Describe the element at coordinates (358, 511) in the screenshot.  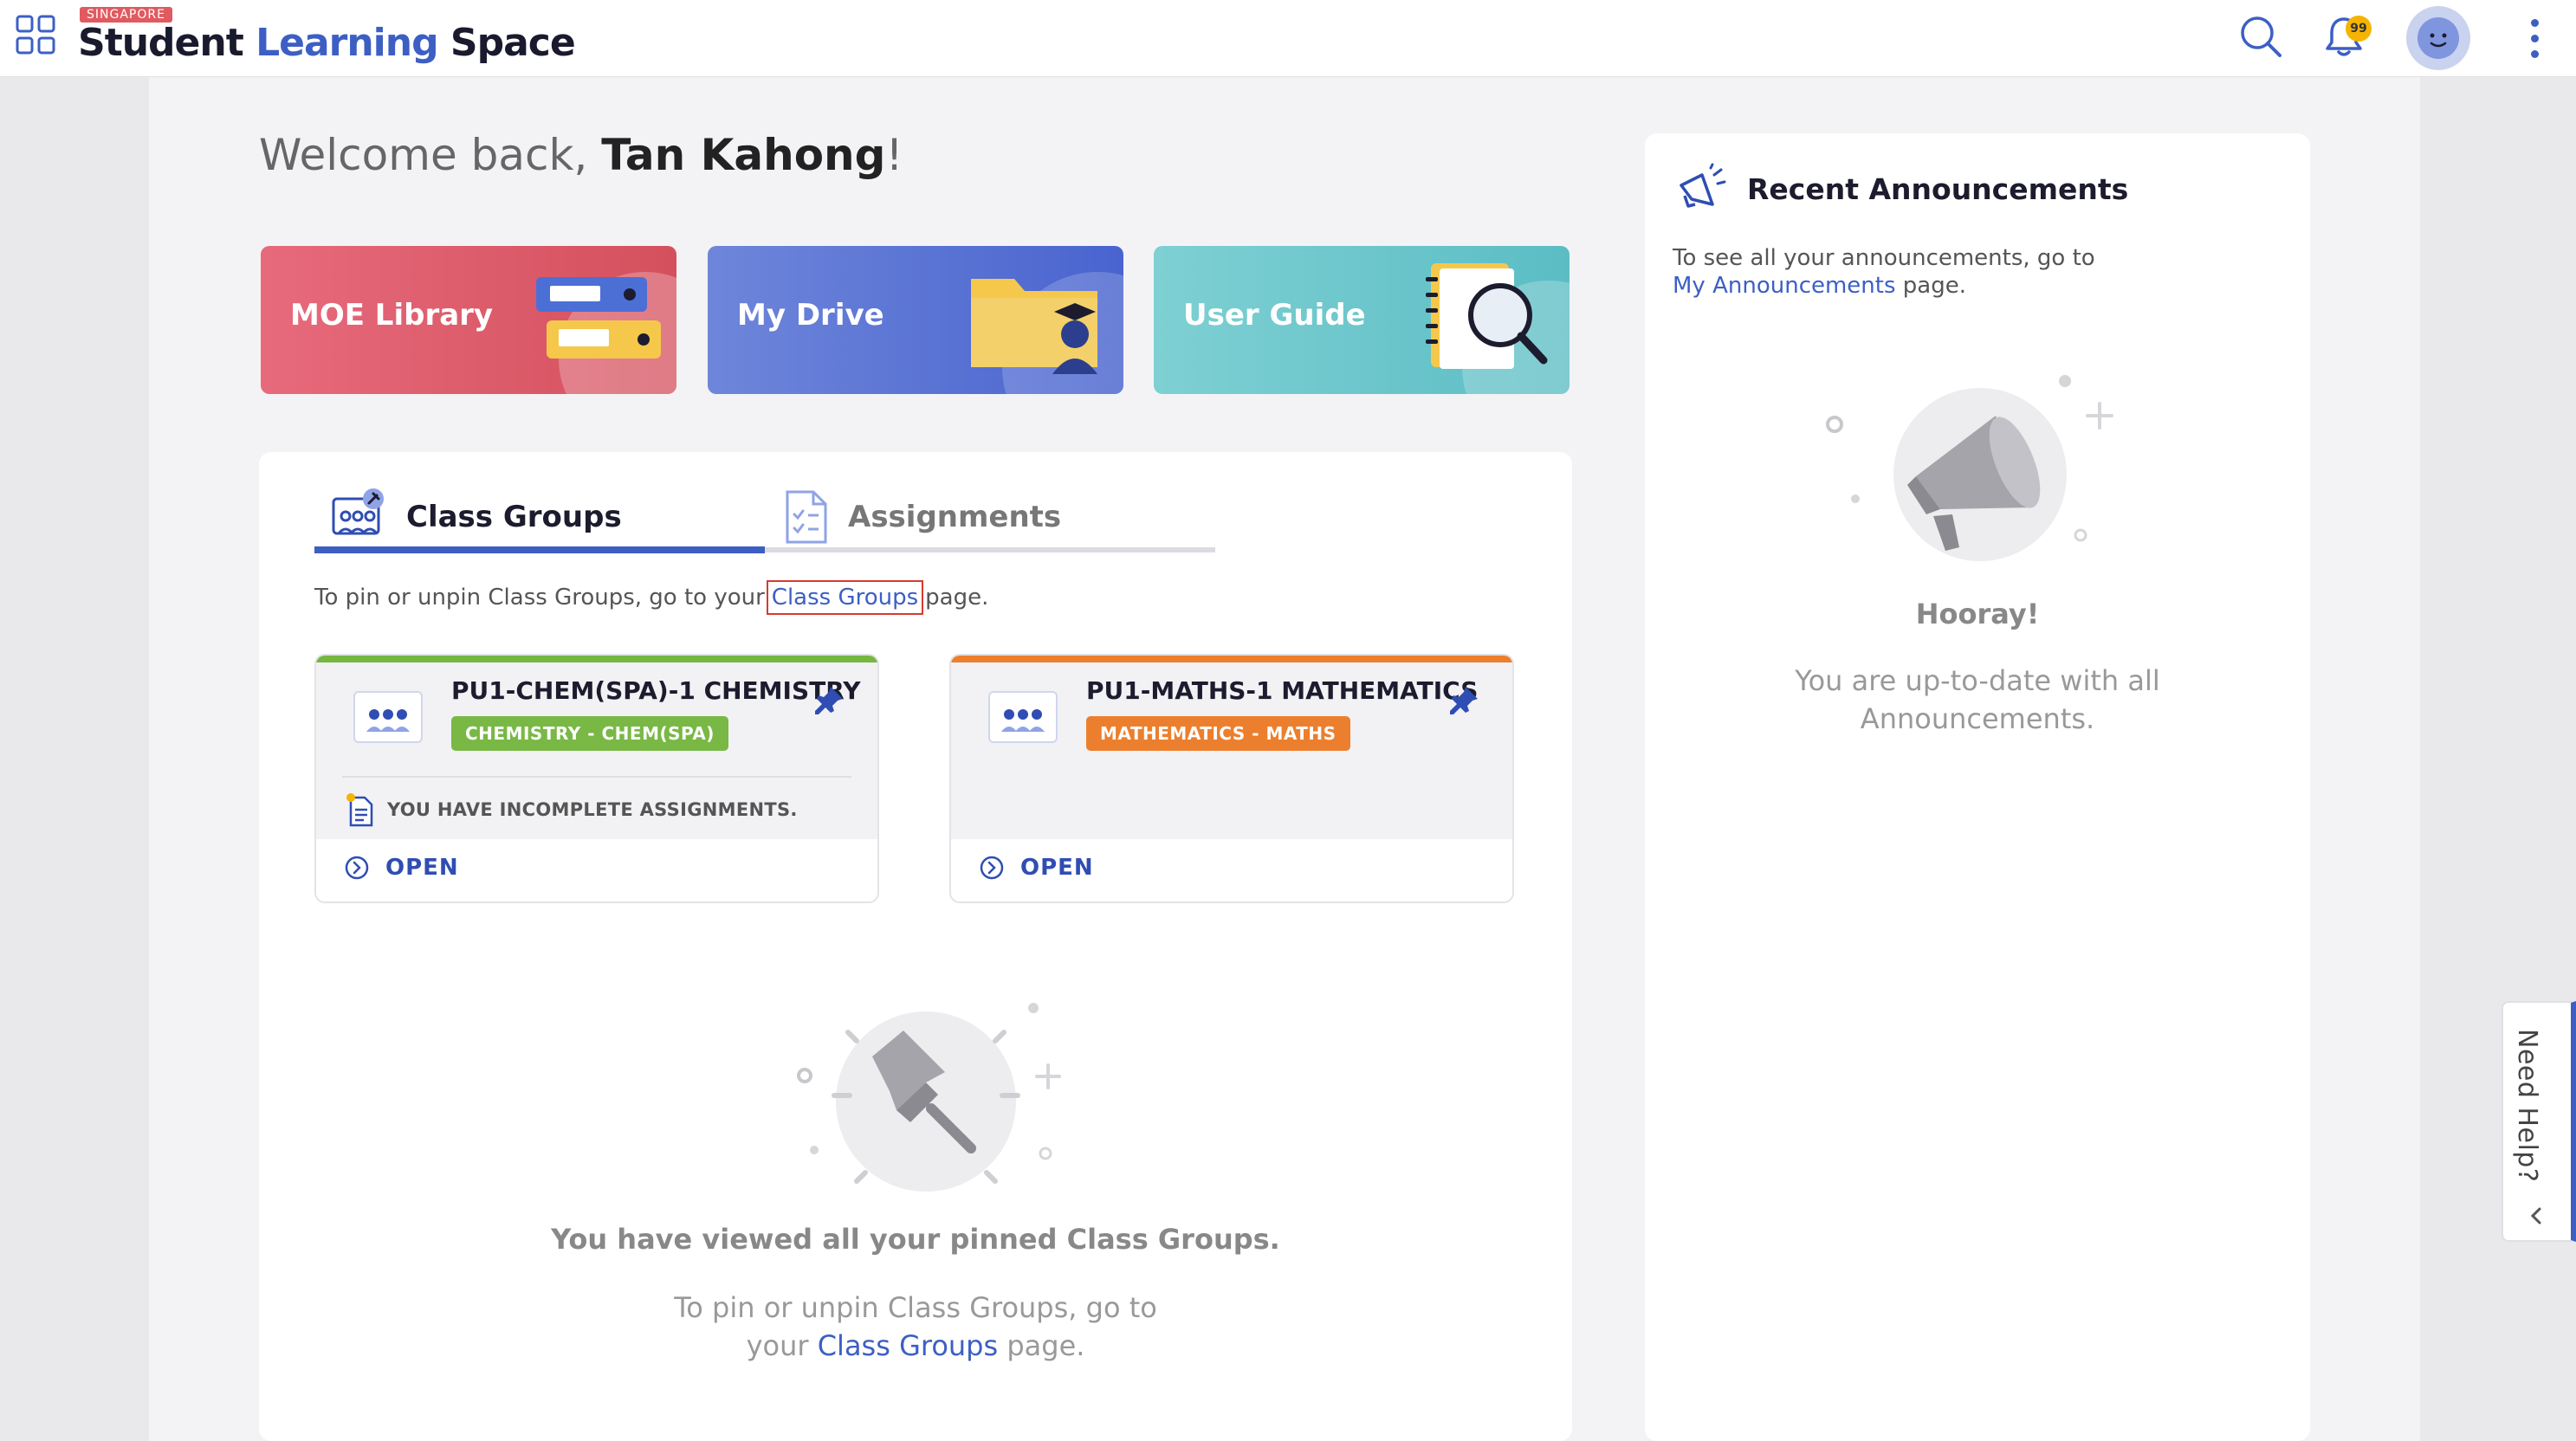
I see `class-groups-icon` at that location.